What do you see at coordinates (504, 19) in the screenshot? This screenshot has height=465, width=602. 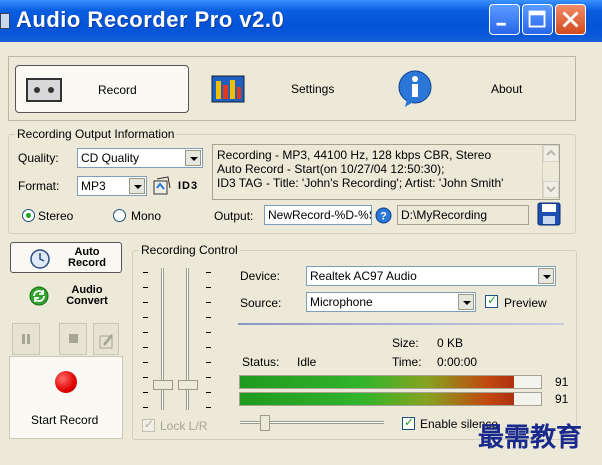 I see `minimize-button` at bounding box center [504, 19].